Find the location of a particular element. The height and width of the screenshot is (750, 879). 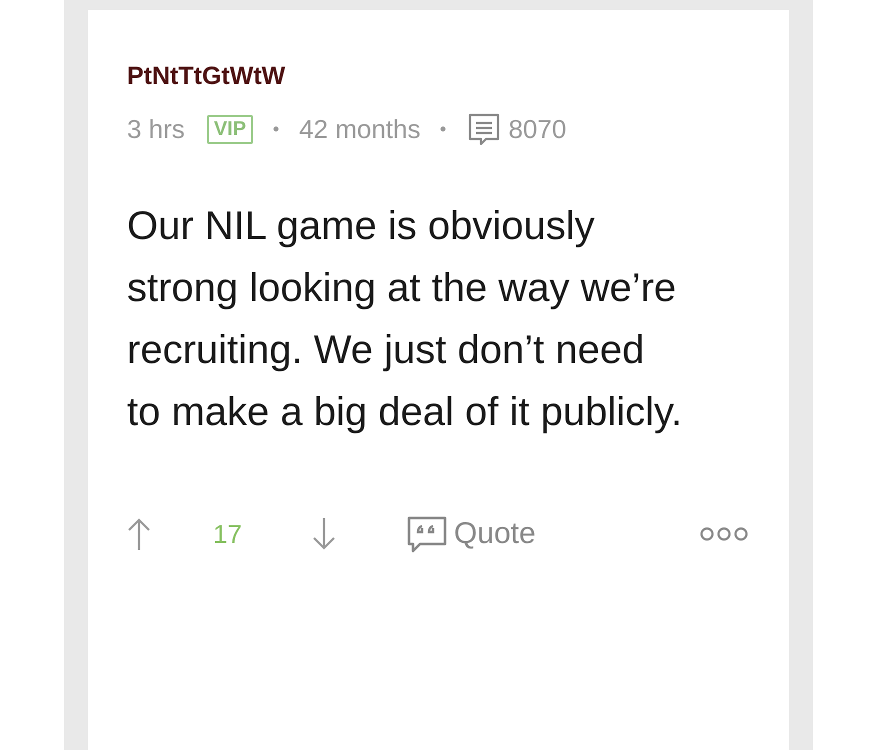

more-button is located at coordinates (724, 534).